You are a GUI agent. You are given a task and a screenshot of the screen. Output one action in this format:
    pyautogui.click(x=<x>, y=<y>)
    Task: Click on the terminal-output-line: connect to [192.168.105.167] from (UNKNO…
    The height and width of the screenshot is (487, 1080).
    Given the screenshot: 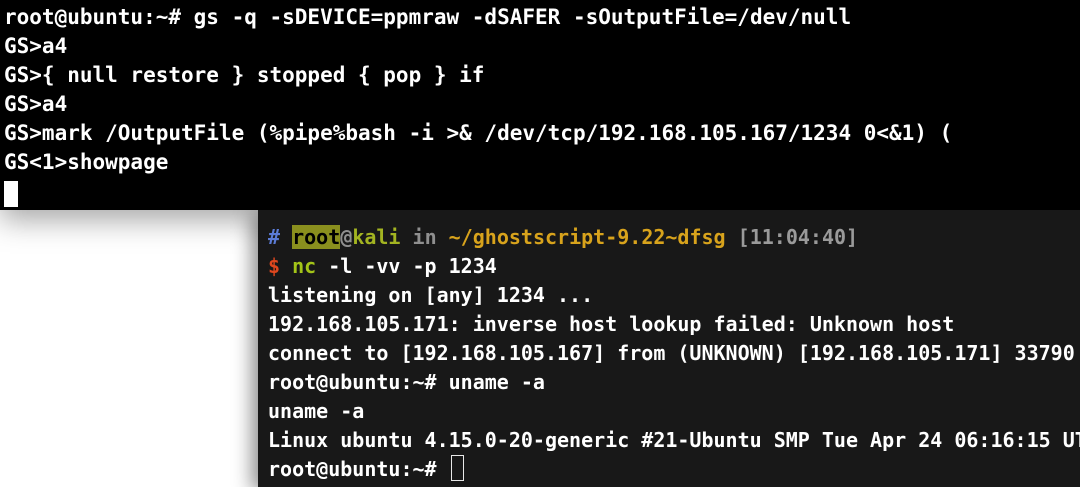 What is the action you would take?
    pyautogui.click(x=671, y=353)
    